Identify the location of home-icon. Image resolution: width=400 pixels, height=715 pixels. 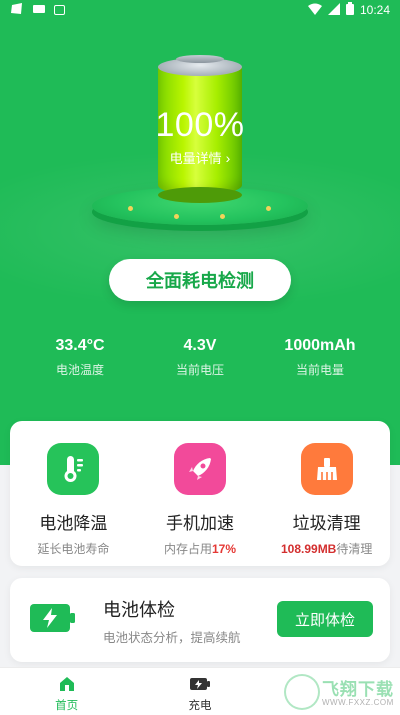
(66, 684).